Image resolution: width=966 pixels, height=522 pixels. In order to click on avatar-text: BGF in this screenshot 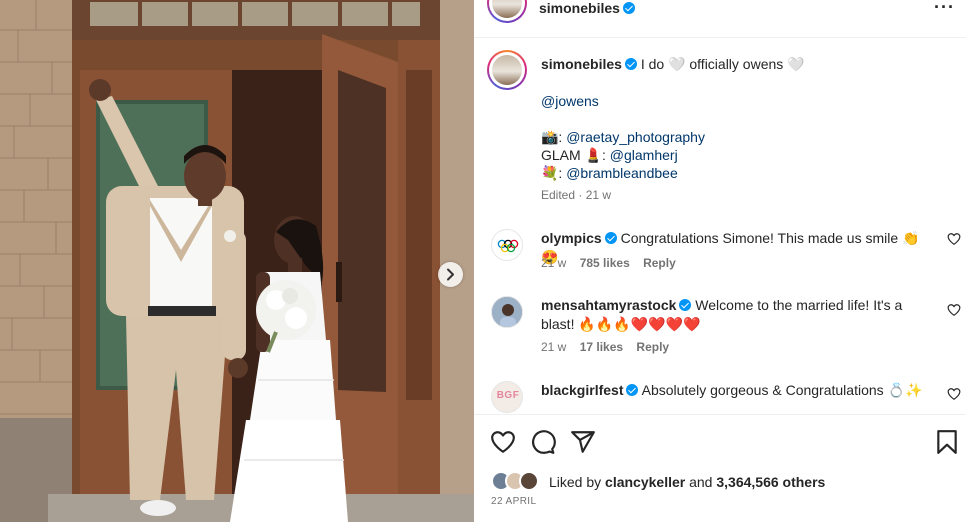, I will do `click(508, 395)`.